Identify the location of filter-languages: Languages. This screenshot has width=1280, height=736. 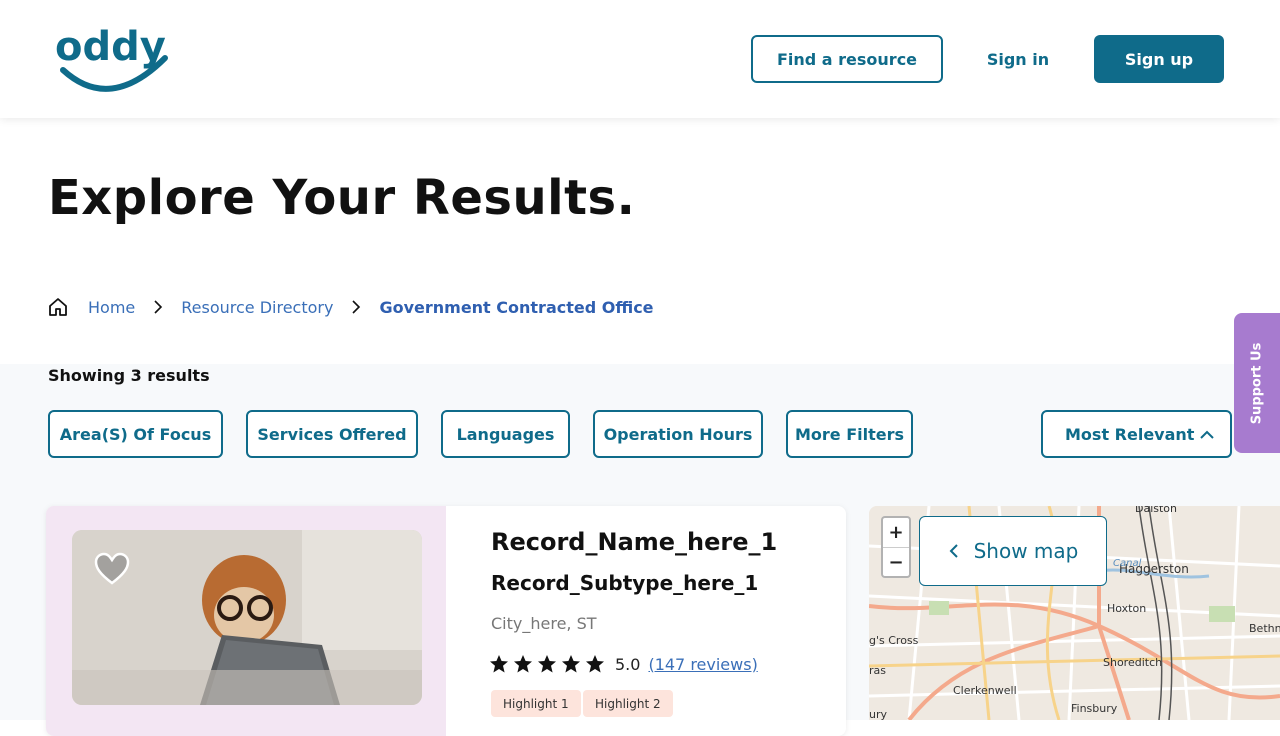
(505, 434).